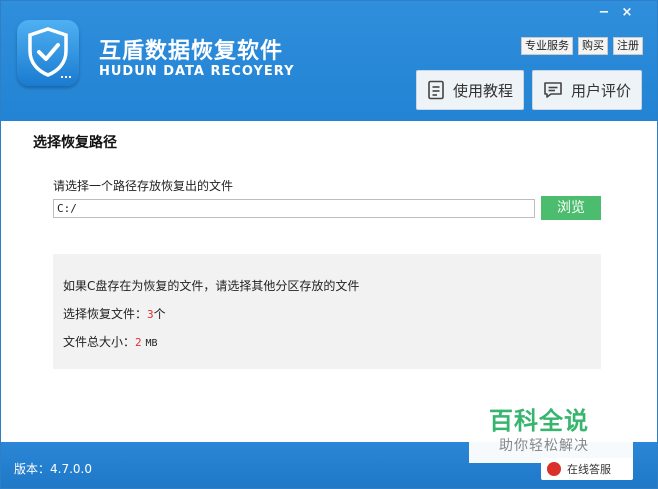  What do you see at coordinates (151, 343) in the screenshot?
I see `total-size-unit: MB` at bounding box center [151, 343].